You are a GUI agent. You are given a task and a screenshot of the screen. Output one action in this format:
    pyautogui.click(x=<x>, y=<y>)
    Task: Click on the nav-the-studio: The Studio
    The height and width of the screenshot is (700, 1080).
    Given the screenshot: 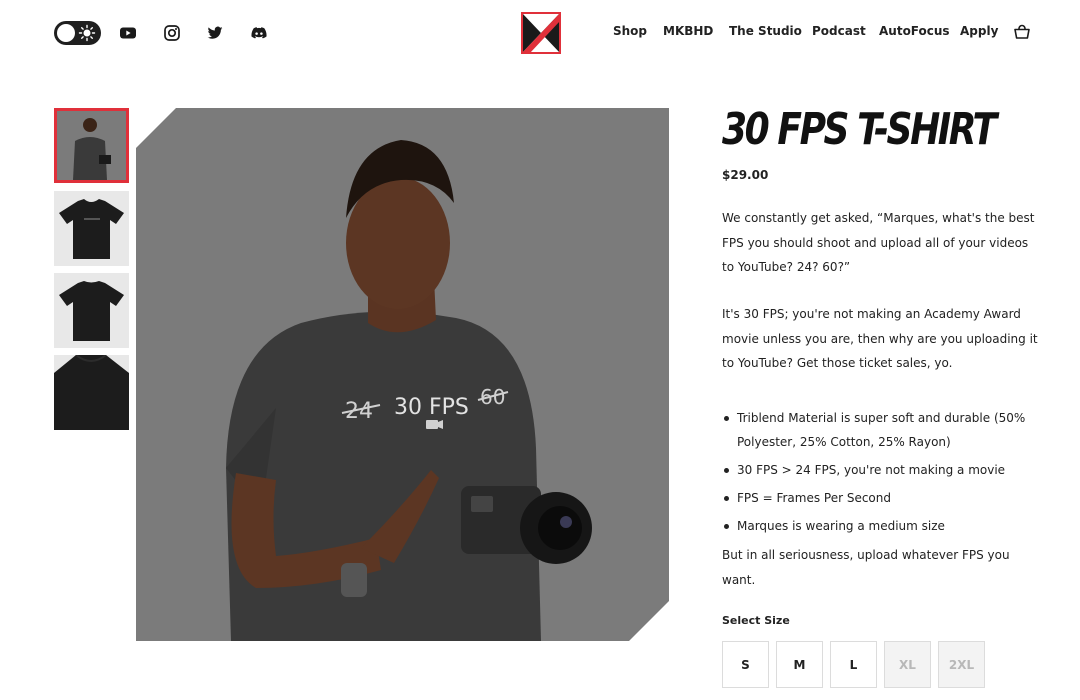 What is the action you would take?
    pyautogui.click(x=765, y=31)
    